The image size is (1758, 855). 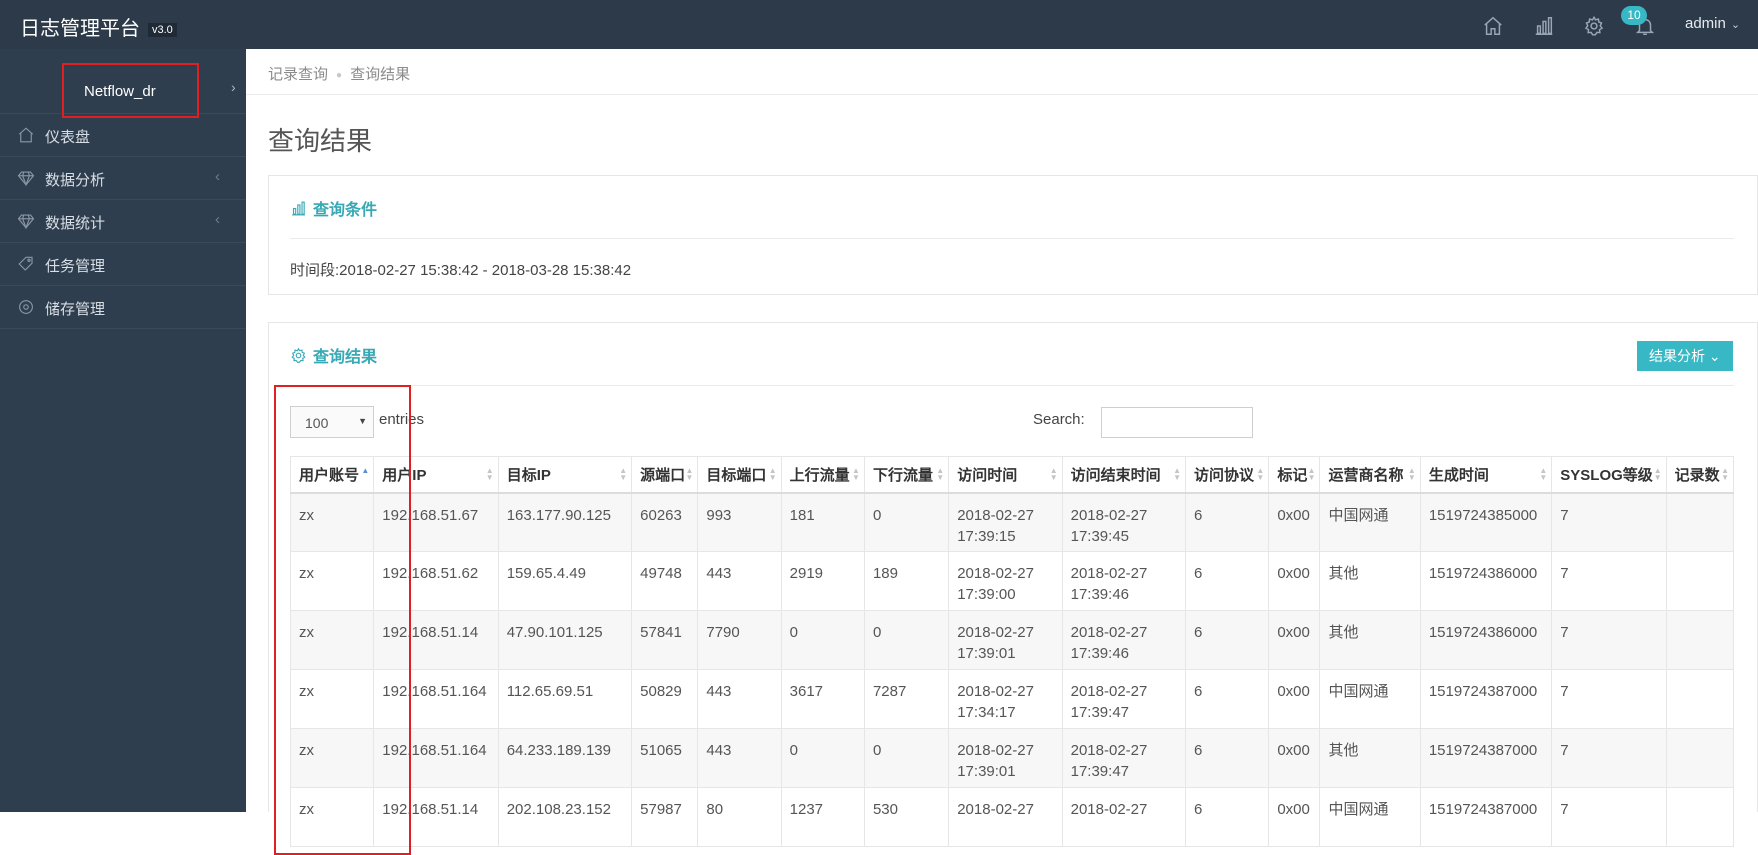 I want to click on table-cell: 7, so click(x=1609, y=581).